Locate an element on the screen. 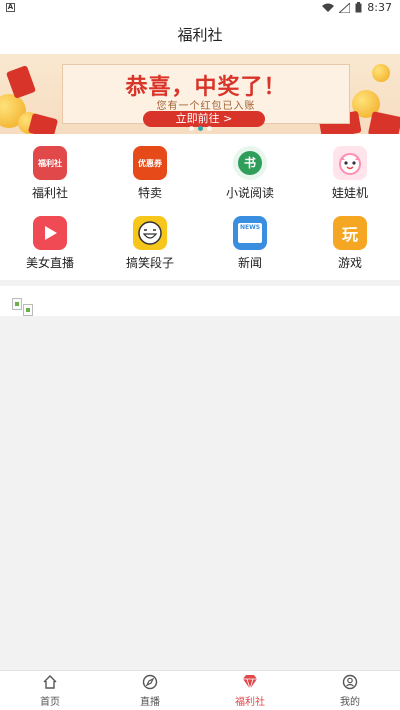  cat-app-icon is located at coordinates (350, 163).